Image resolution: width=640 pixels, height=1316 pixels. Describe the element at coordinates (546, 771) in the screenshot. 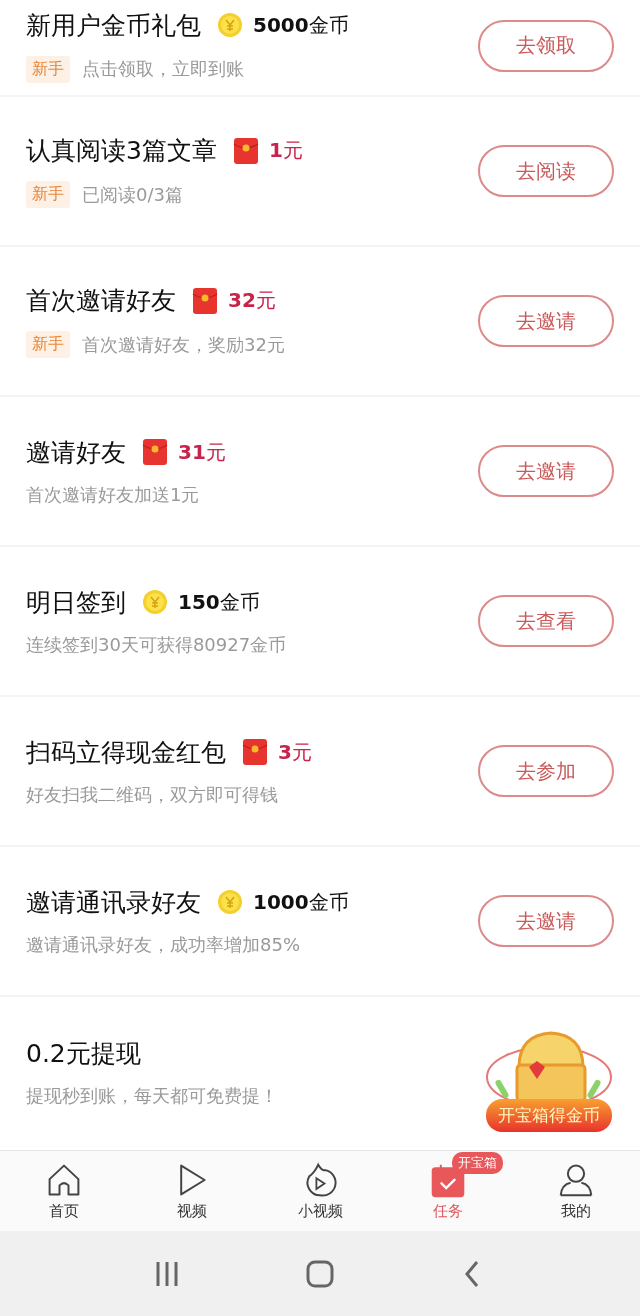

I see `task-button: 去参加` at that location.